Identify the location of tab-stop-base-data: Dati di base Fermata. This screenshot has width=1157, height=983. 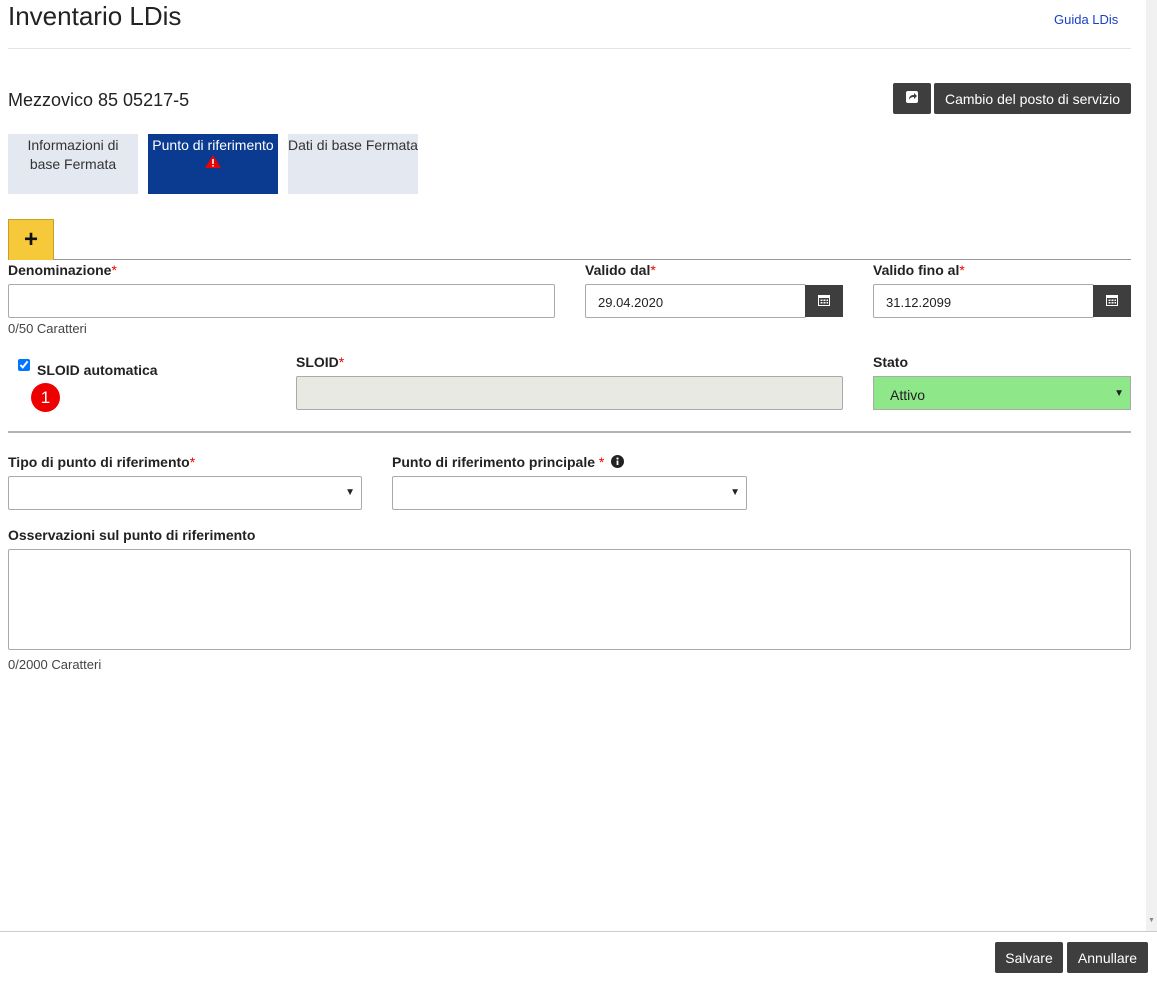
(353, 164).